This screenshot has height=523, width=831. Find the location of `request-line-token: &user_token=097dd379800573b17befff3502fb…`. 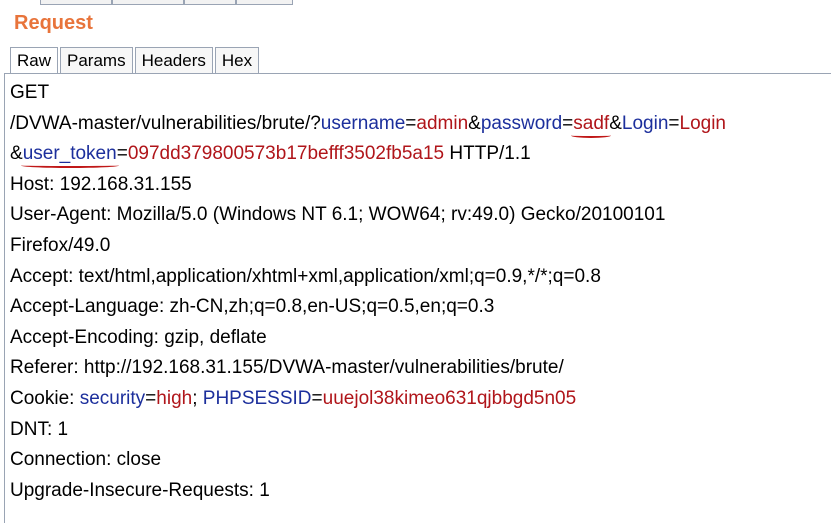

request-line-token: &user_token=097dd379800573b17befff3502fb… is located at coordinates (270, 154).